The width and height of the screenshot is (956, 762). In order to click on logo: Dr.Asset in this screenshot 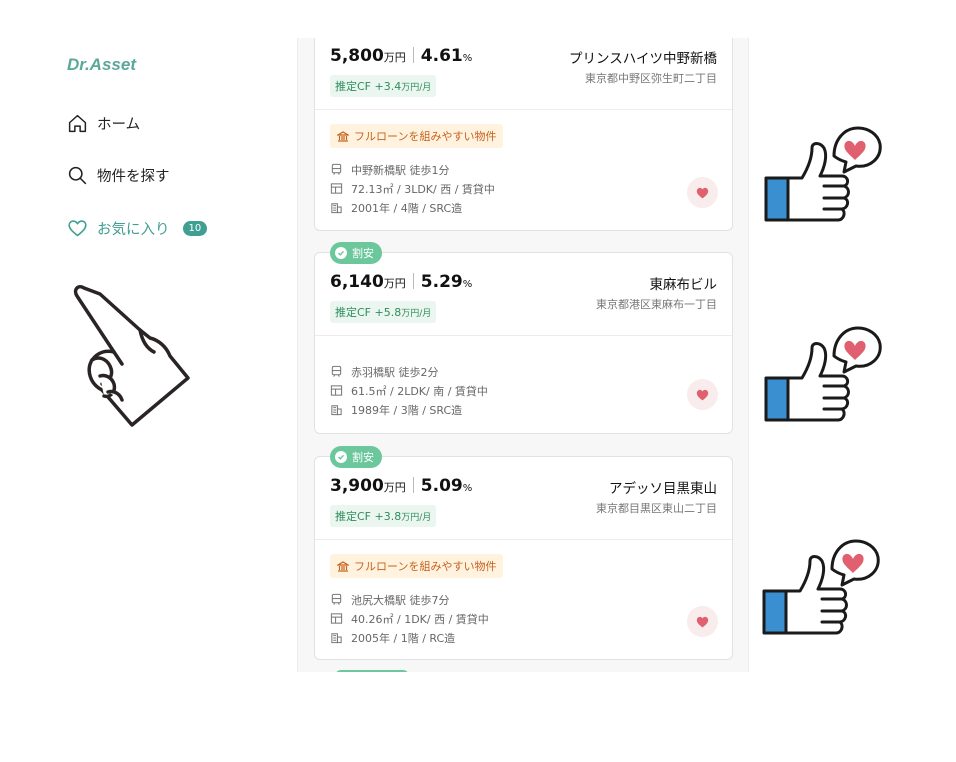, I will do `click(101, 65)`.